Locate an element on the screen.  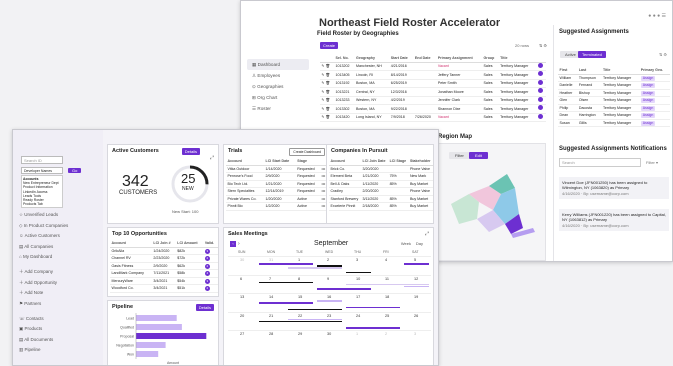
calendar-day: 2 is located at coordinates (387, 339).